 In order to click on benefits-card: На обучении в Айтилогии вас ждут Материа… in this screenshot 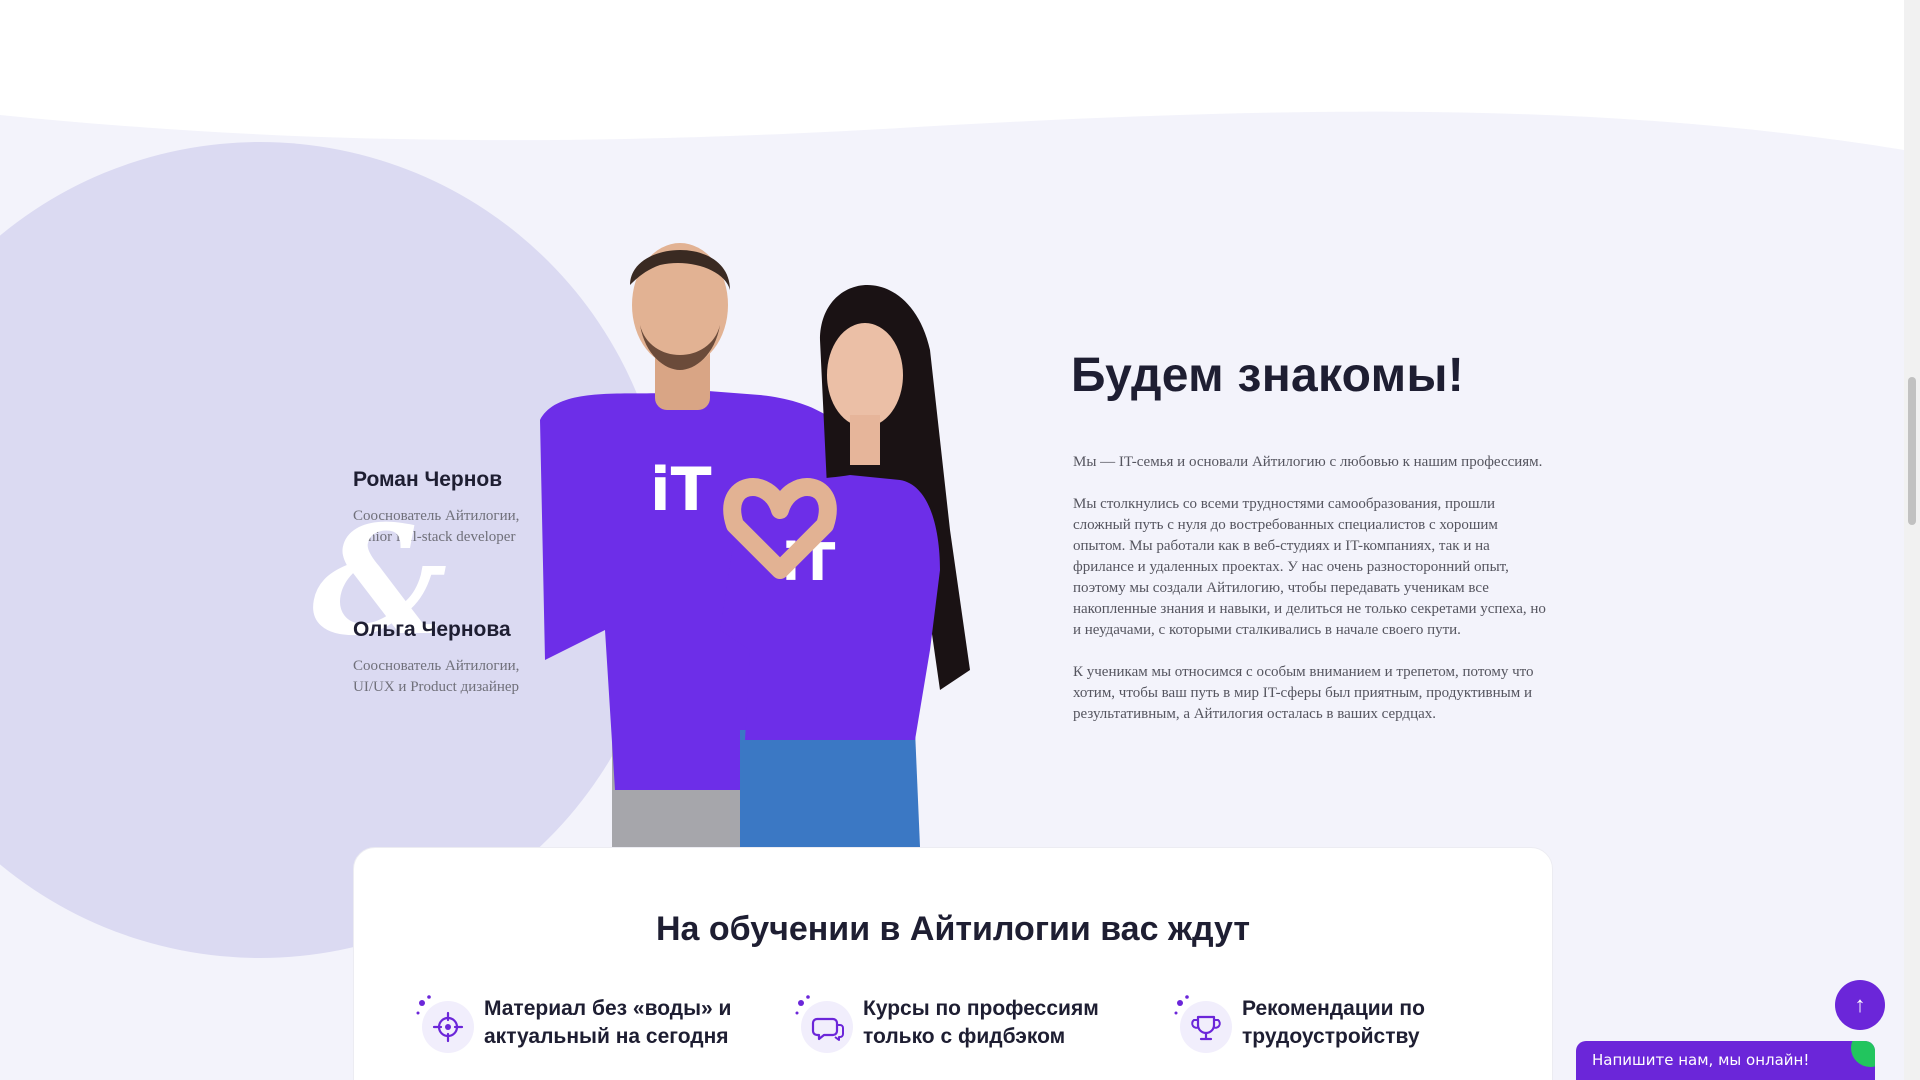, I will do `click(953, 963)`.